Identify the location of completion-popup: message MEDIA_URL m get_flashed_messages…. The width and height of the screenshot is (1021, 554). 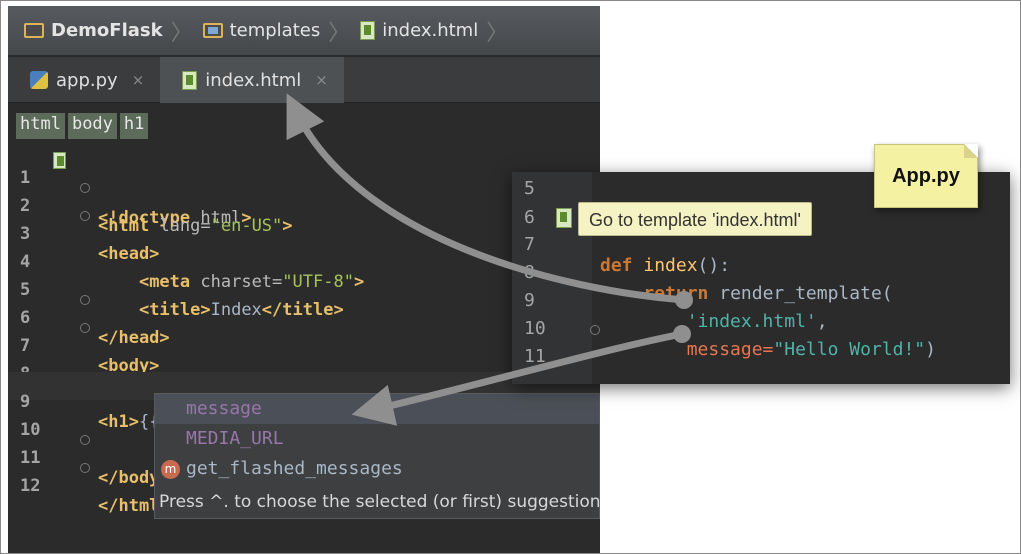
(377, 456).